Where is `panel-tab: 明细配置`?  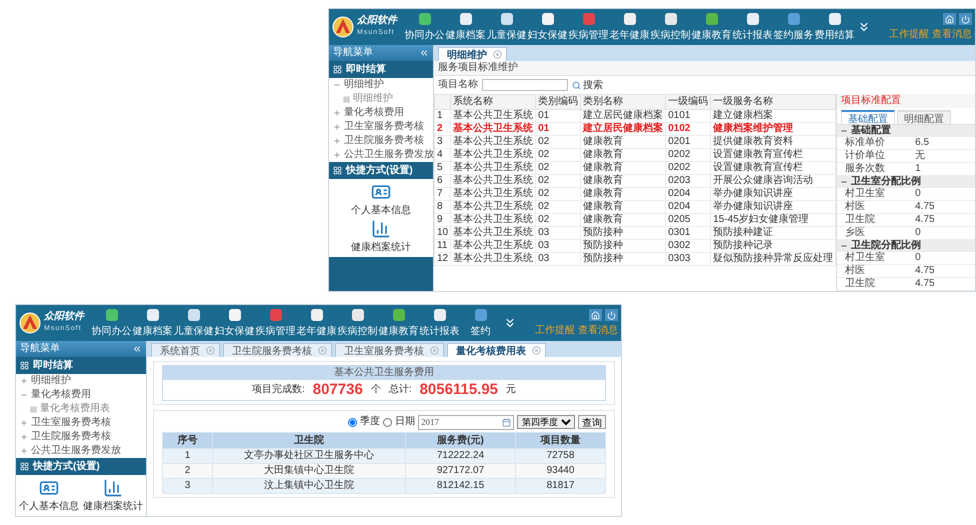
panel-tab: 明细配置 is located at coordinates (924, 117).